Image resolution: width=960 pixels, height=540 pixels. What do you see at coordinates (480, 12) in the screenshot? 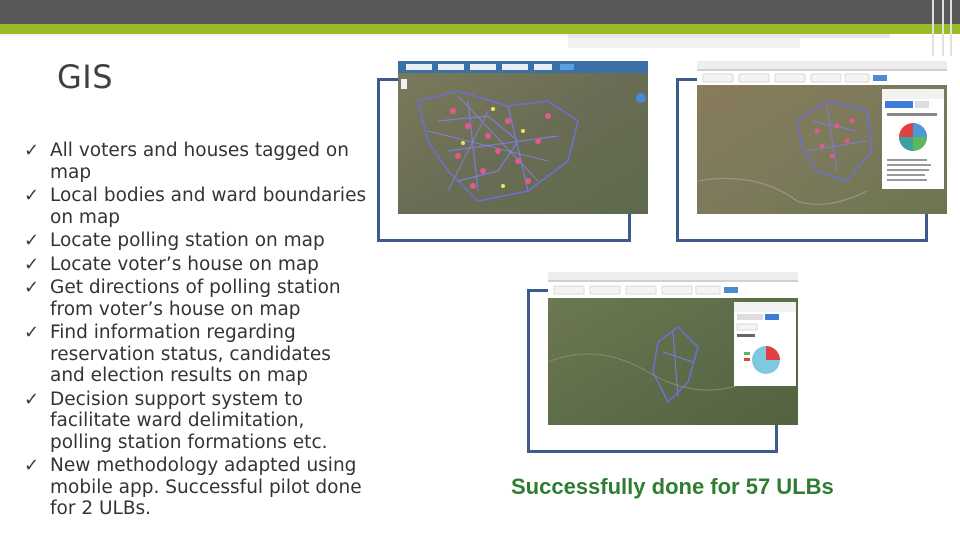
I see `header-bar` at bounding box center [480, 12].